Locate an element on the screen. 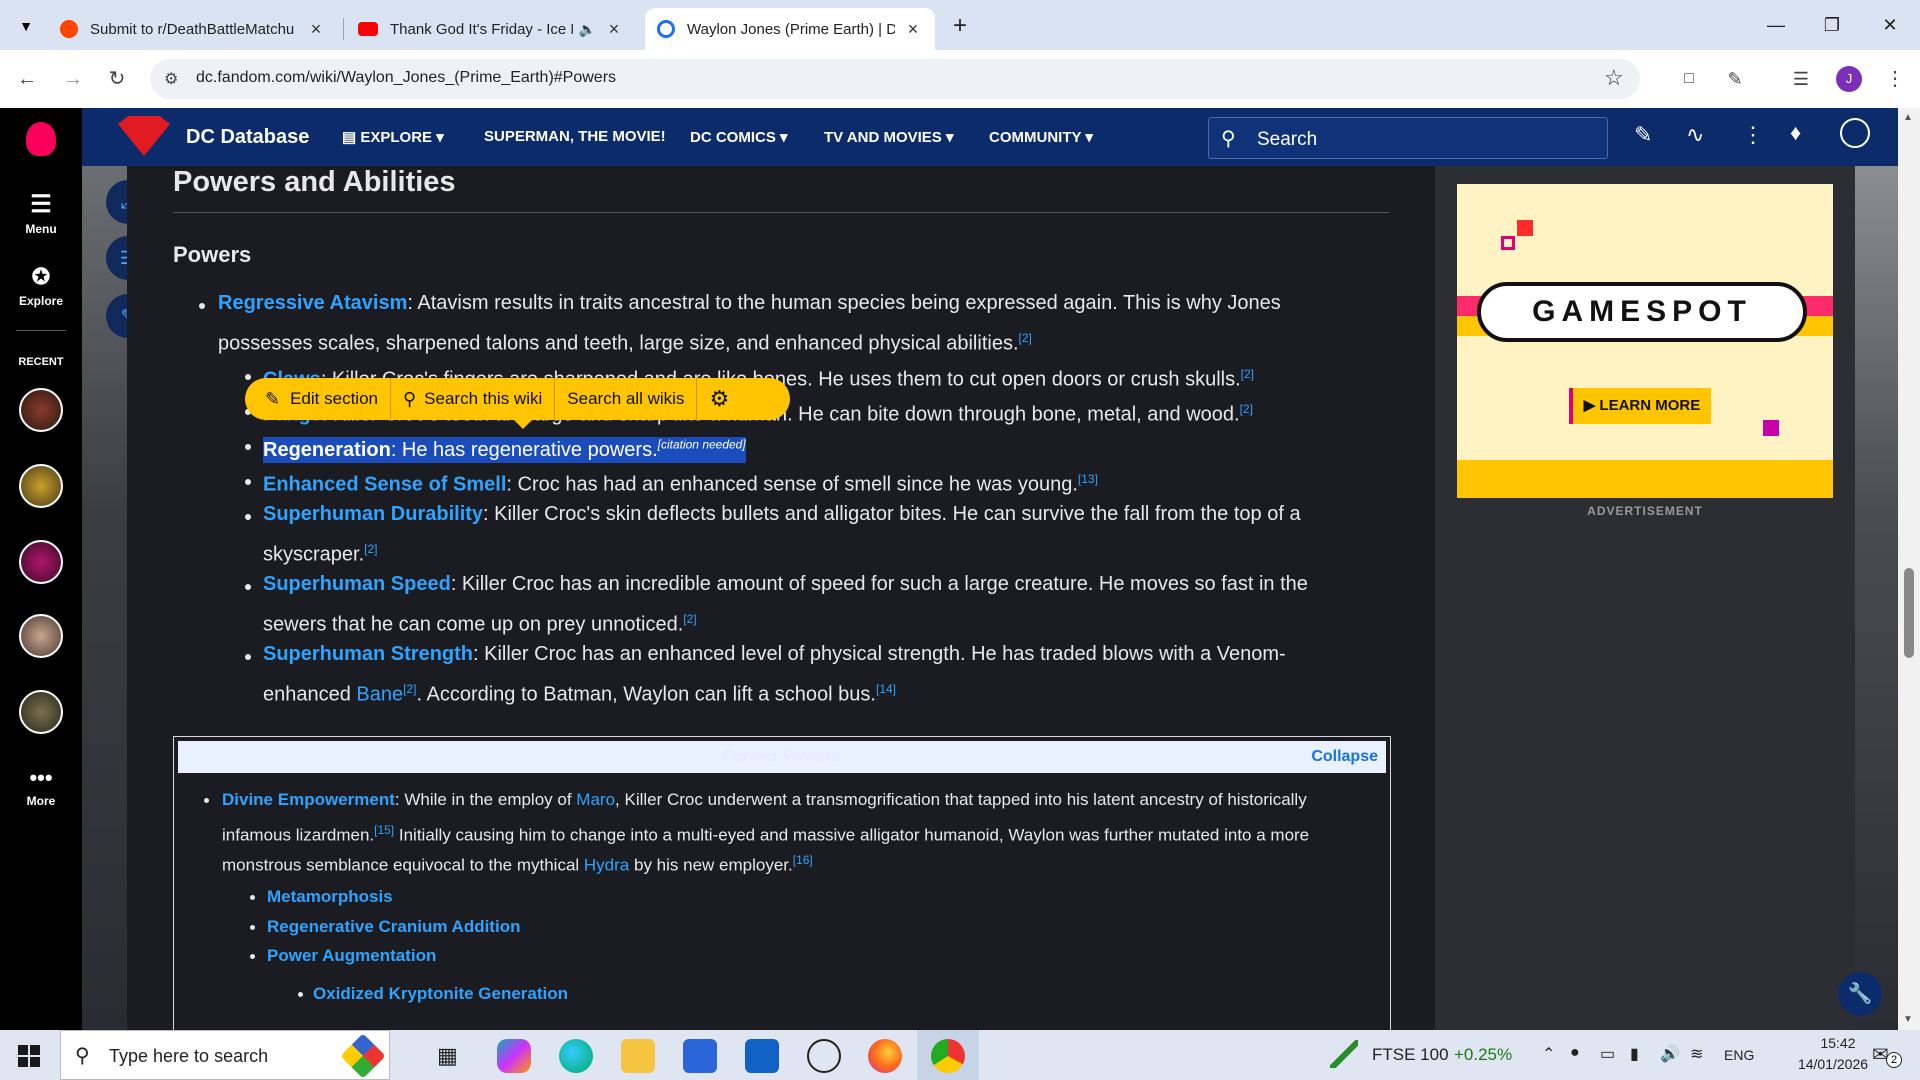 This screenshot has height=1080, width=1920. ref-link: [15] is located at coordinates (384, 830).